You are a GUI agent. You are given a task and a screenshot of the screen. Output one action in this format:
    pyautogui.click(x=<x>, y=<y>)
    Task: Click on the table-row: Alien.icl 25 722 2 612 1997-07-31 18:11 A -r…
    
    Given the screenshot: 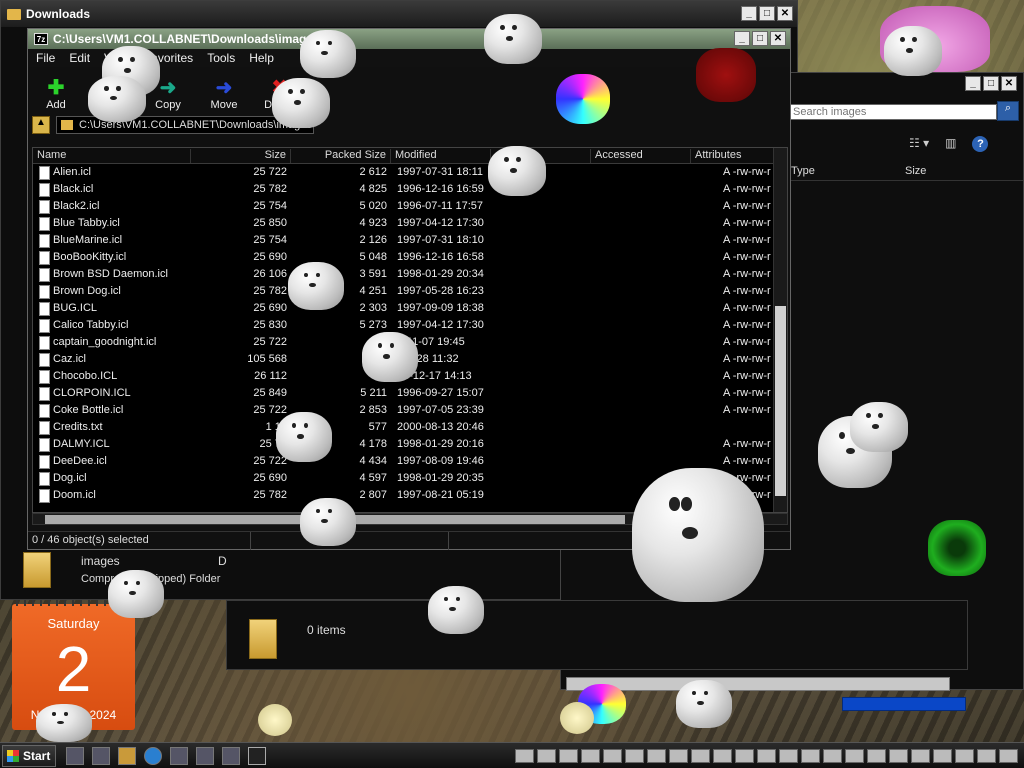 What is the action you would take?
    pyautogui.click(x=410, y=172)
    